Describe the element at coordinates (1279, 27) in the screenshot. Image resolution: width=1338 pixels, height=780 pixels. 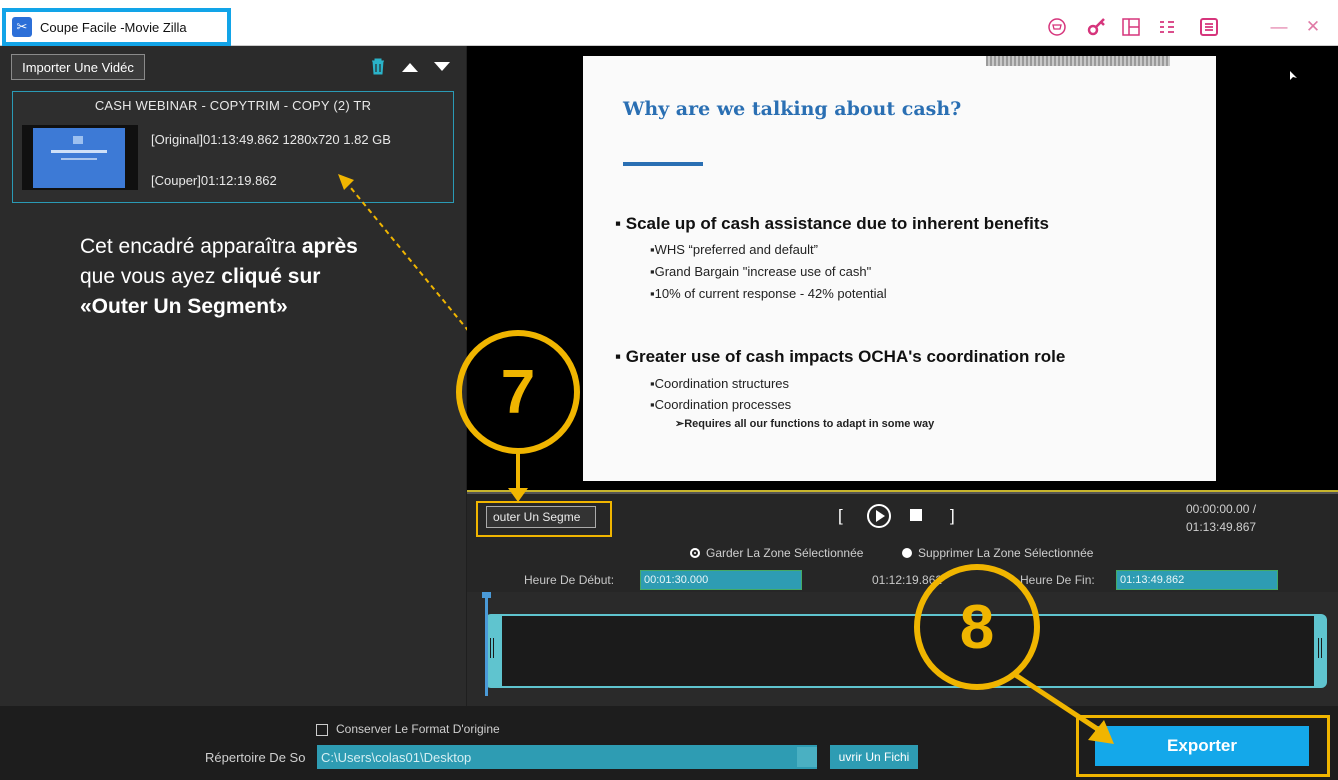
I see `minimize-icon: —` at that location.